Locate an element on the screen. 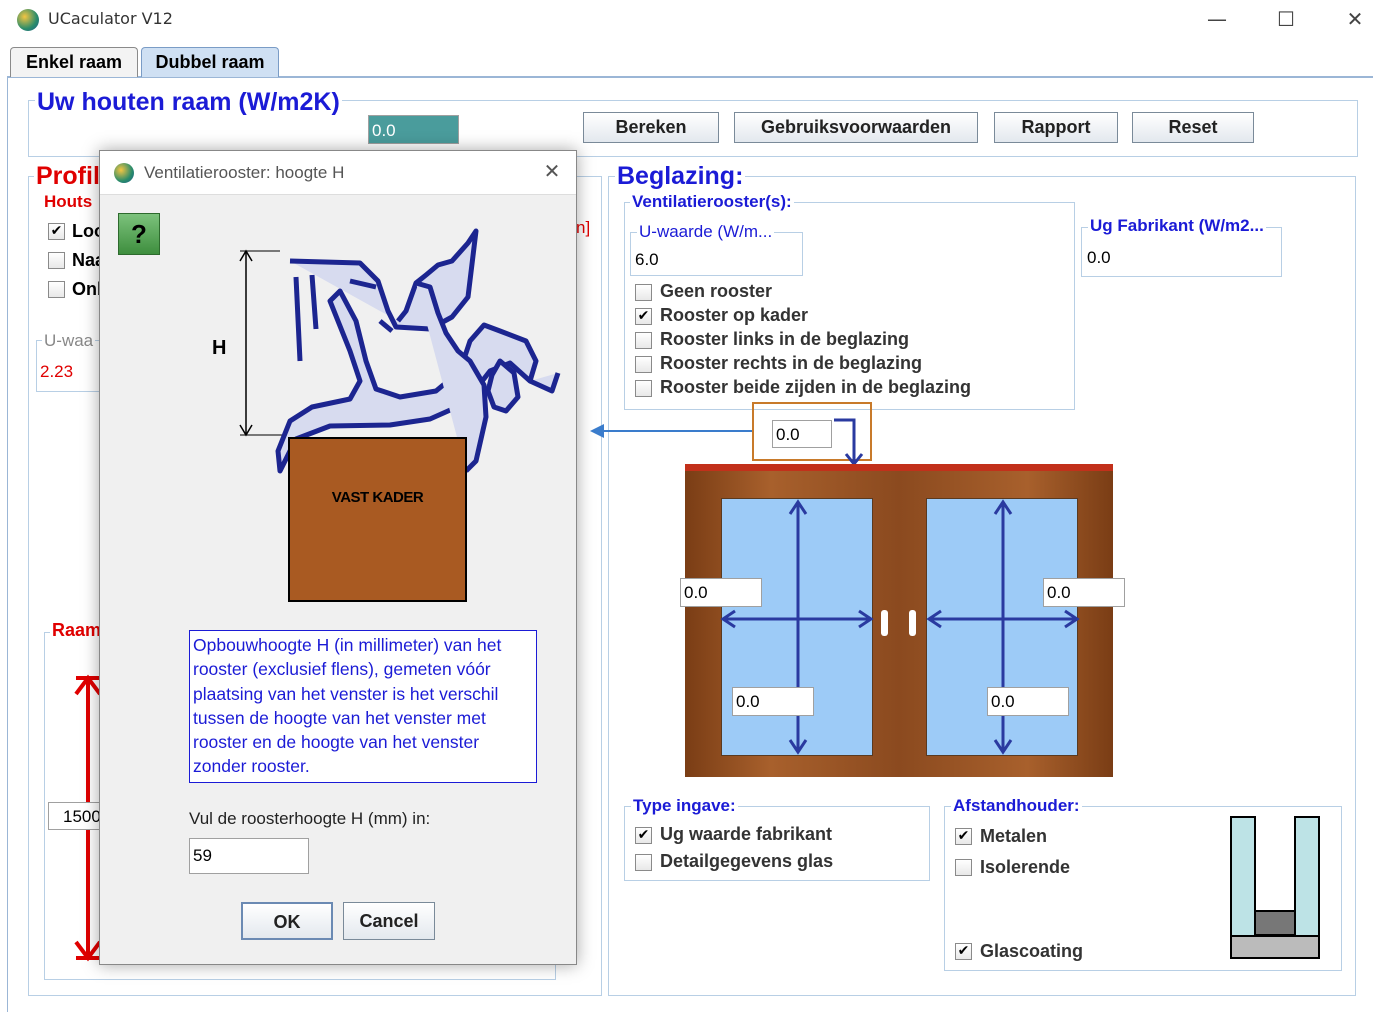  vent-label-4: Rooster beide zijden in de beglazing is located at coordinates (816, 387).